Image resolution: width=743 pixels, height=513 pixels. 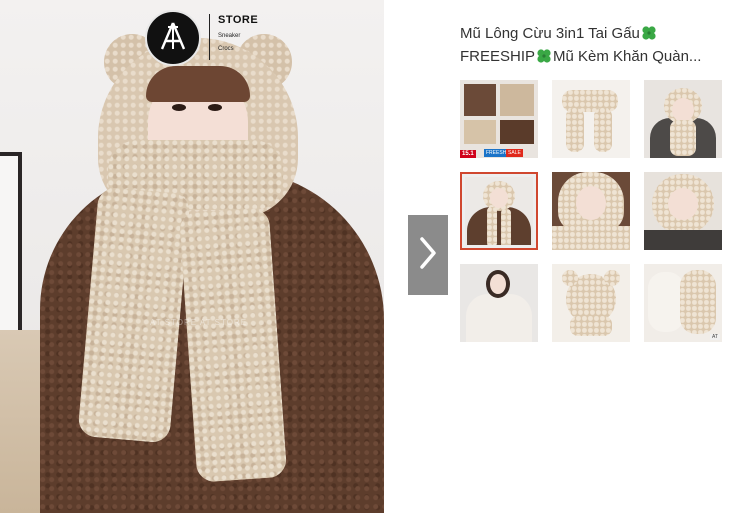 What do you see at coordinates (550, 33) in the screenshot?
I see `title-line-1: Mũ Lông Cừu 3in1 Tai Gấu` at bounding box center [550, 33].